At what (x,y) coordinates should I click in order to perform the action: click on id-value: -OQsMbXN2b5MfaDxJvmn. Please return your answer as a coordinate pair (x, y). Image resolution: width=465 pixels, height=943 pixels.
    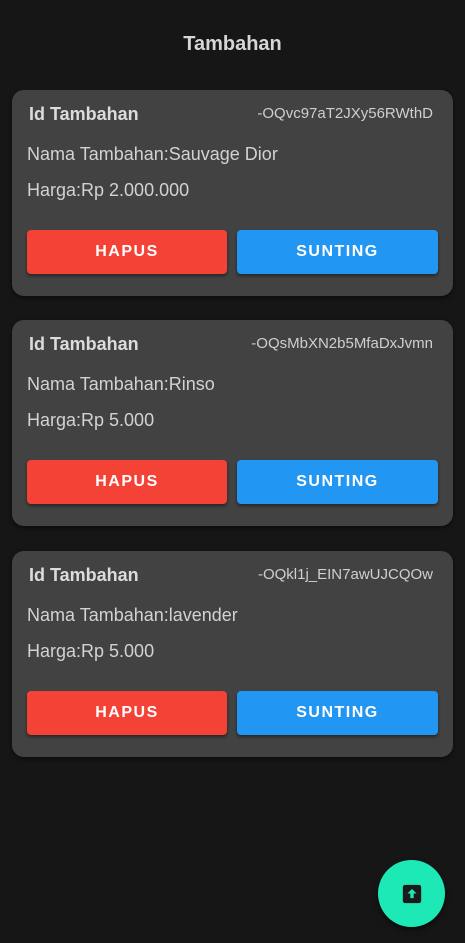
    Looking at the image, I should click on (342, 343).